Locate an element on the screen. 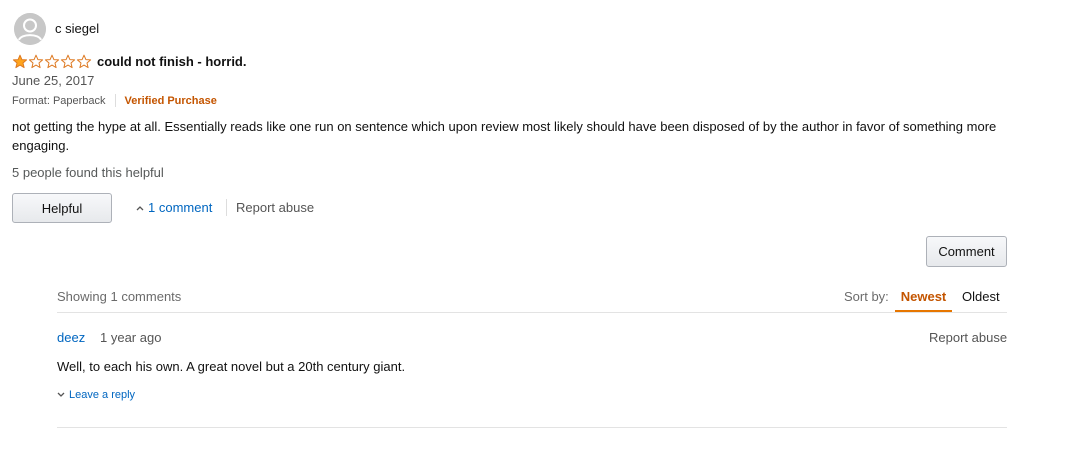 This screenshot has width=1080, height=451. review-meta: Format: Paperback Verified Purchase is located at coordinates (114, 100).